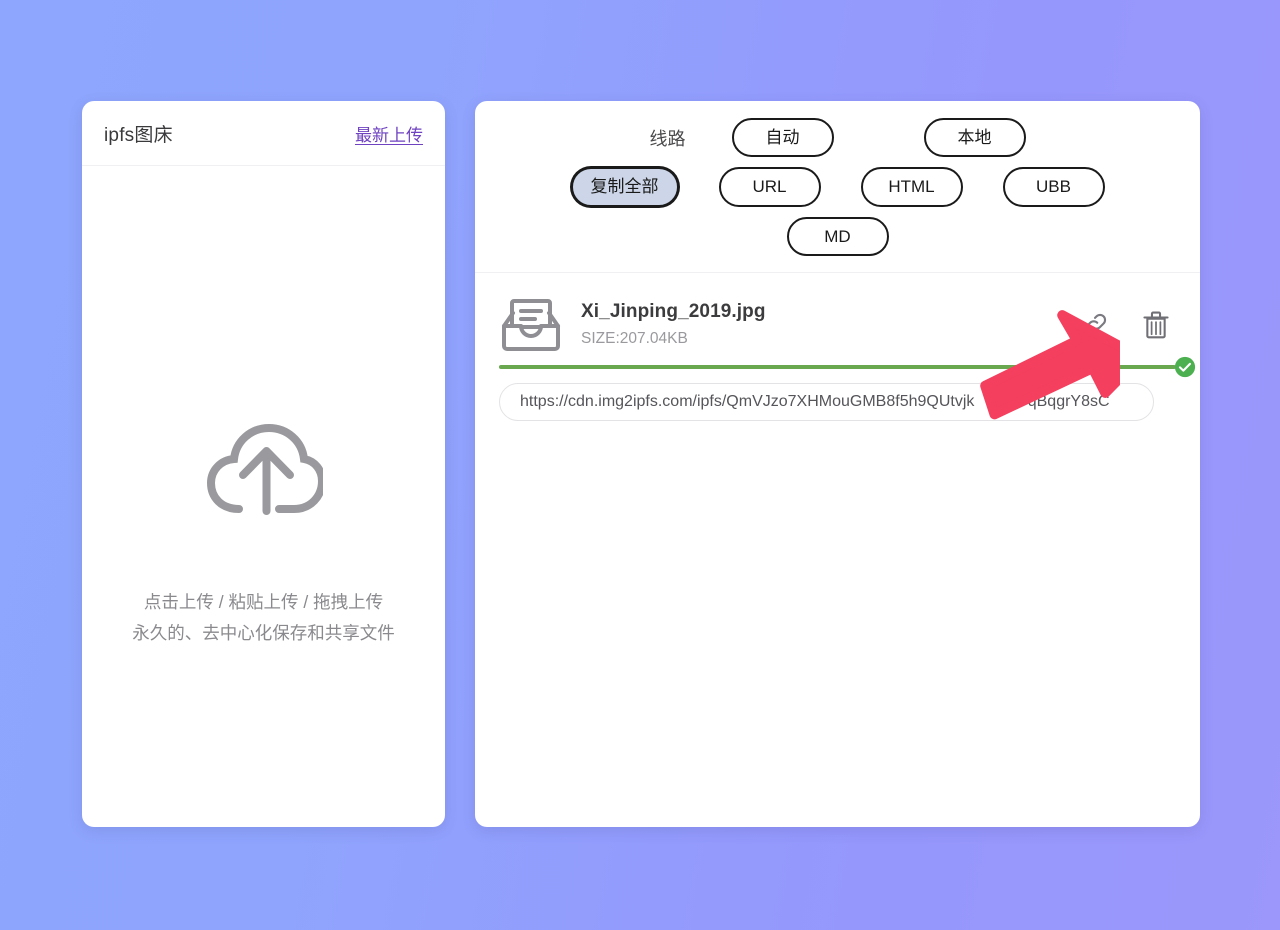  Describe the element at coordinates (263, 602) in the screenshot. I see `dropzone-line-1: 点击上传 / 粘贴上传 / 拖拽上传` at that location.